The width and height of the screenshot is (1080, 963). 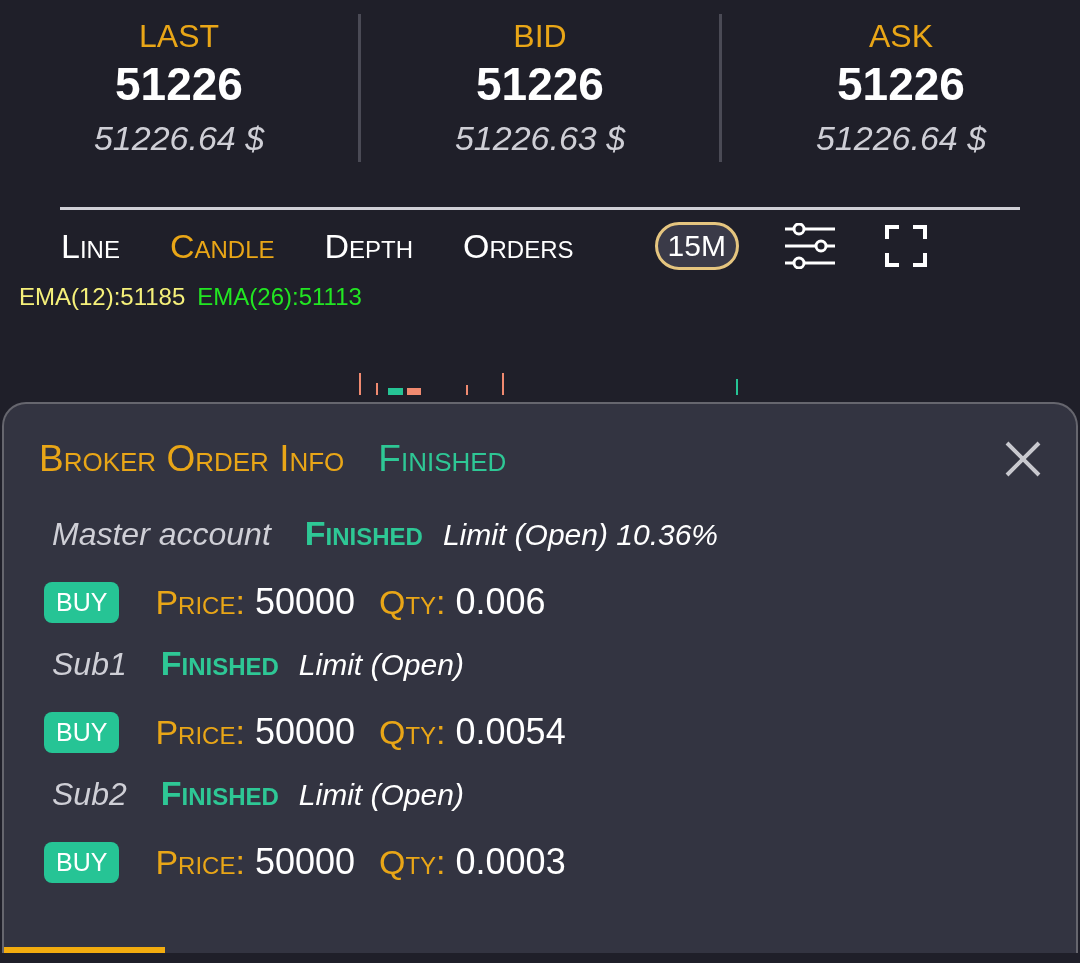 What do you see at coordinates (901, 36) in the screenshot?
I see `quote-label: ASK` at bounding box center [901, 36].